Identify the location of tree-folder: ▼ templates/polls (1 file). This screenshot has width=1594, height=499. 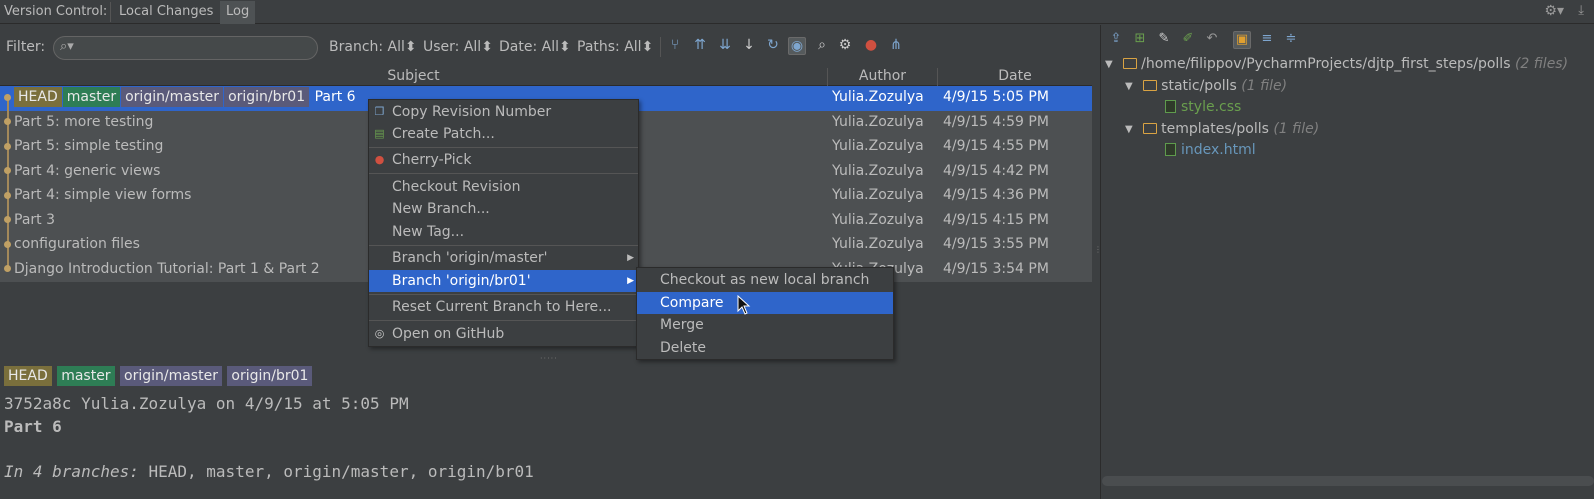
(1222, 129).